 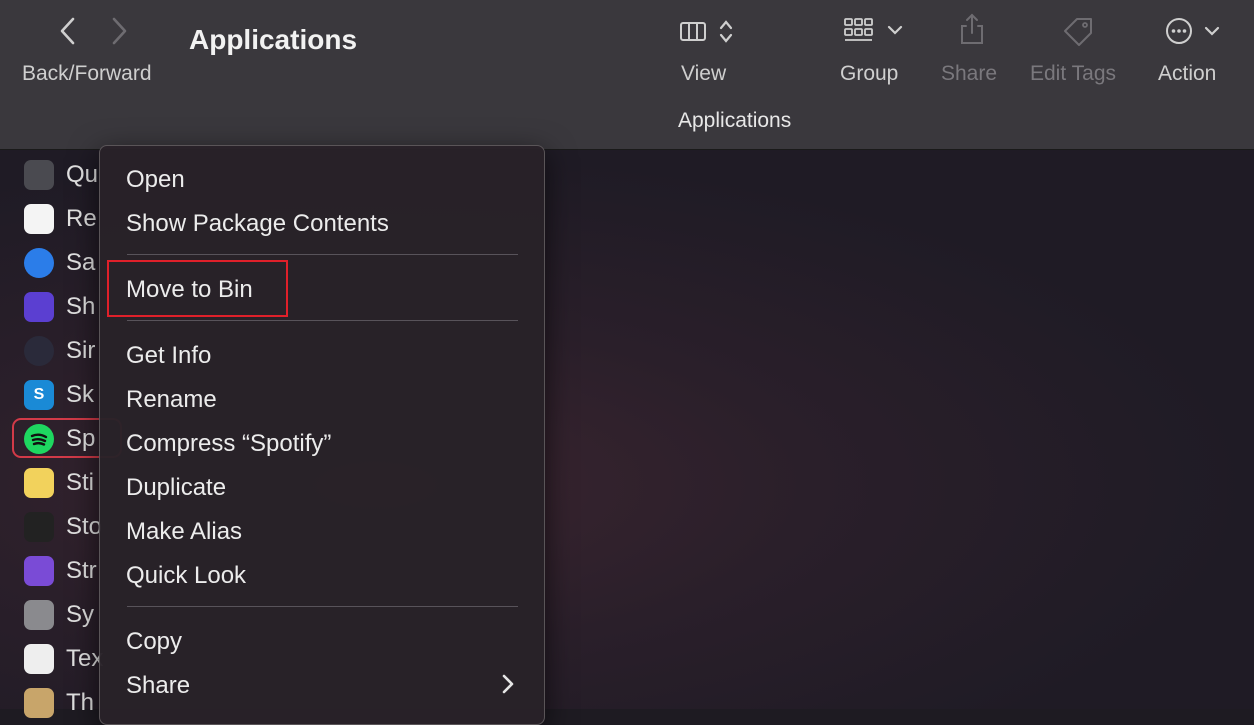 I want to click on list-item-label: Sp, so click(x=81, y=438).